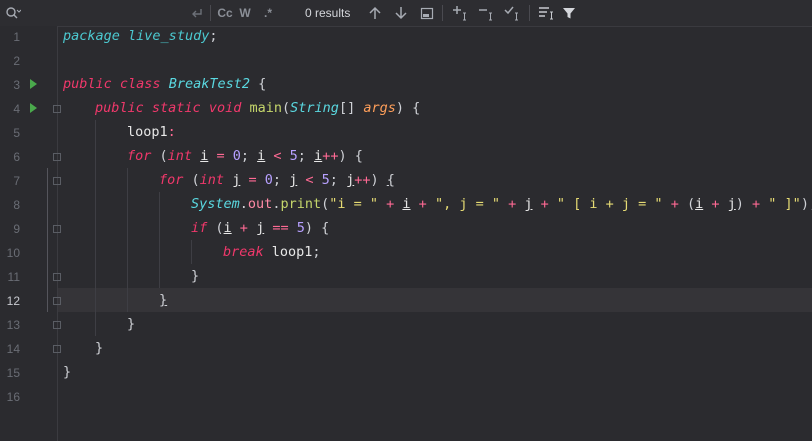  Describe the element at coordinates (16, 85) in the screenshot. I see `line-number: 3` at that location.